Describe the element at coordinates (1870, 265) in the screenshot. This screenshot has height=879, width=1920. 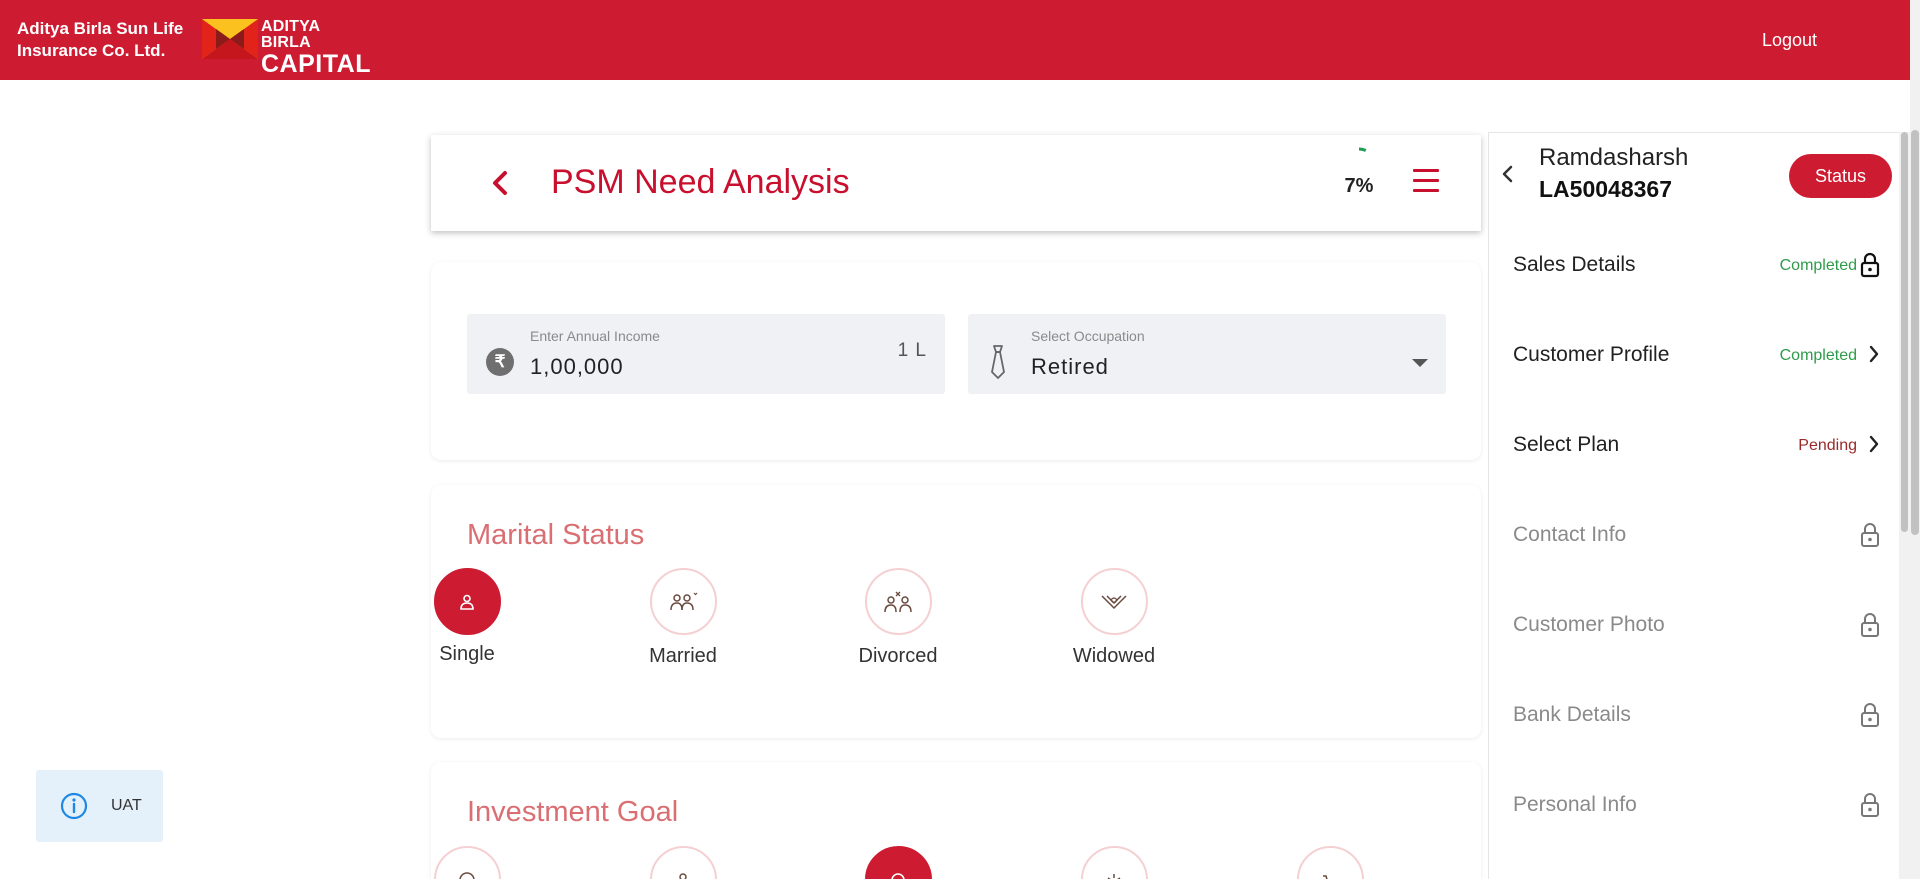
I see `lock-open-icon` at that location.